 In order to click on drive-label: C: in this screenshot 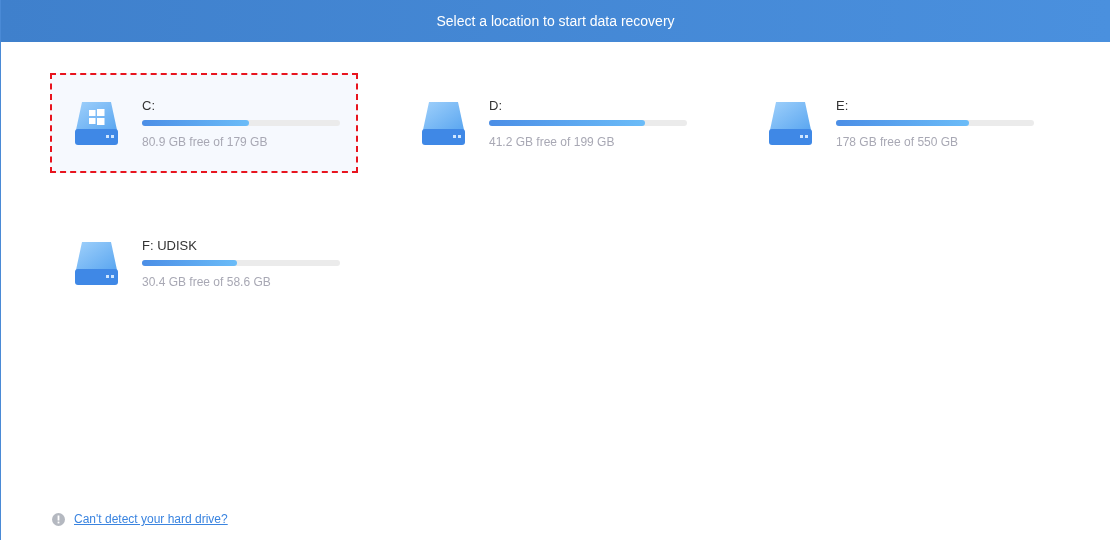, I will do `click(149, 105)`.